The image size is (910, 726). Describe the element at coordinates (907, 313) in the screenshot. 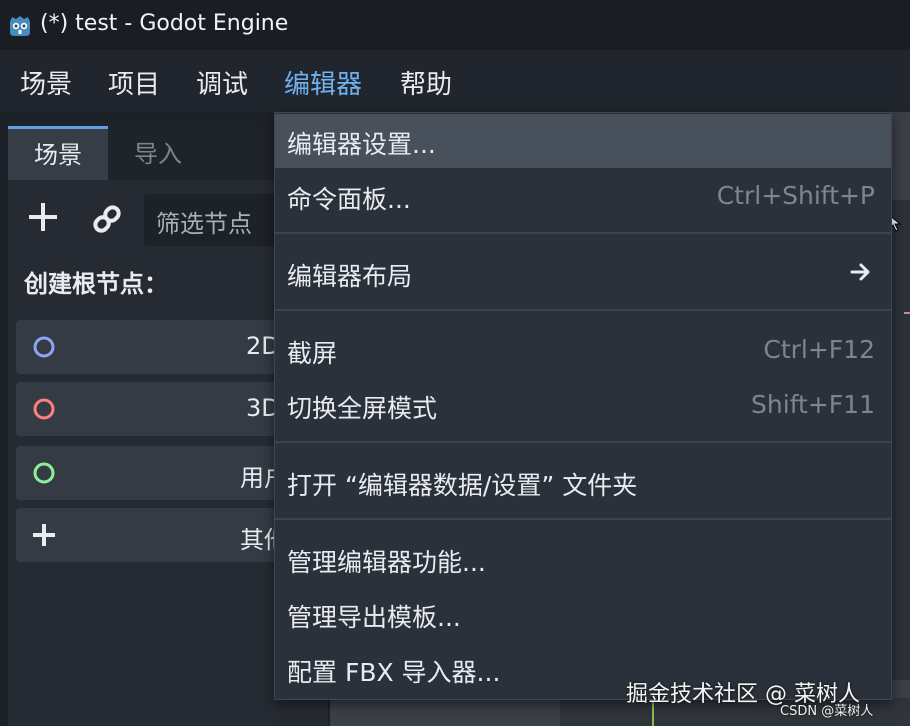

I see `viewport-guide-line` at that location.